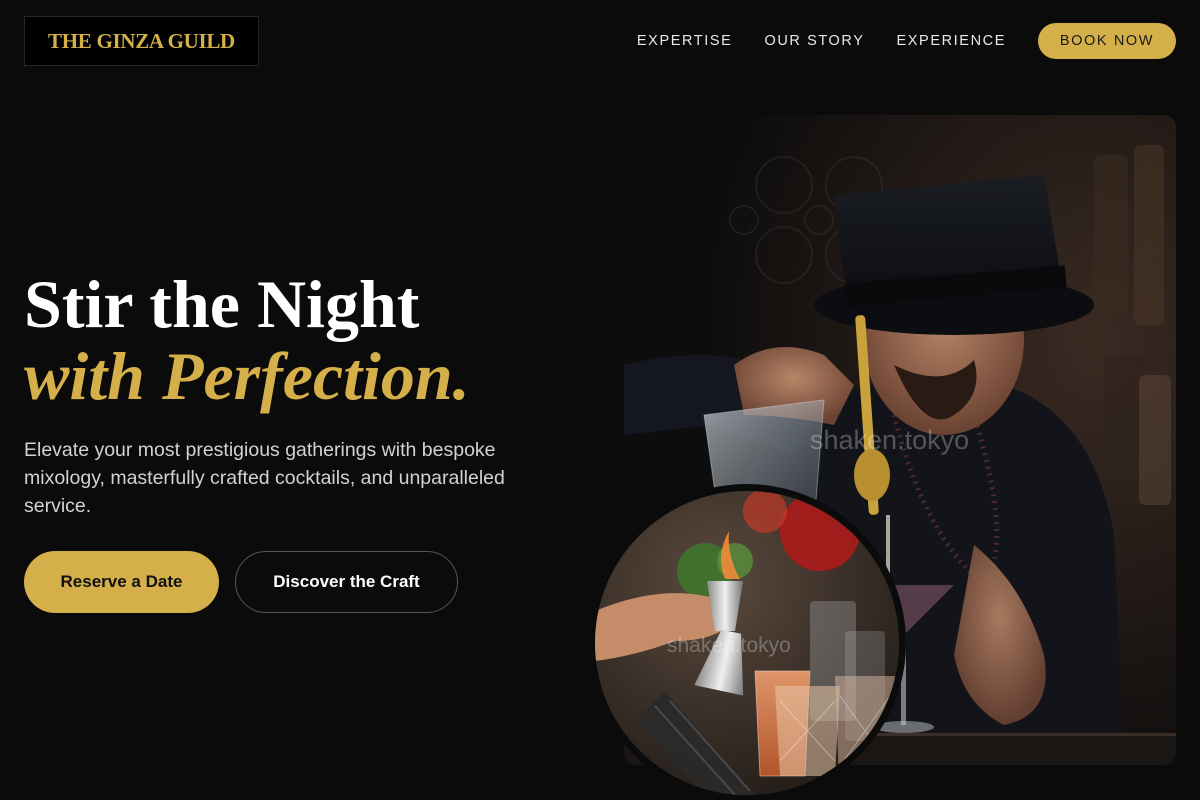 The image size is (1200, 800). I want to click on headline-line-2: with Perfection., so click(247, 376).